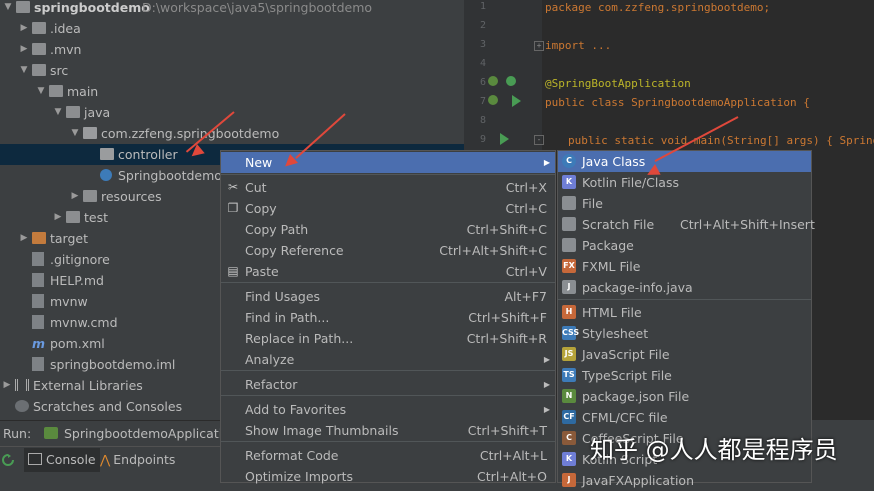 This screenshot has width=874, height=491. I want to click on tree-item: ▶ .mvn, so click(232, 49).